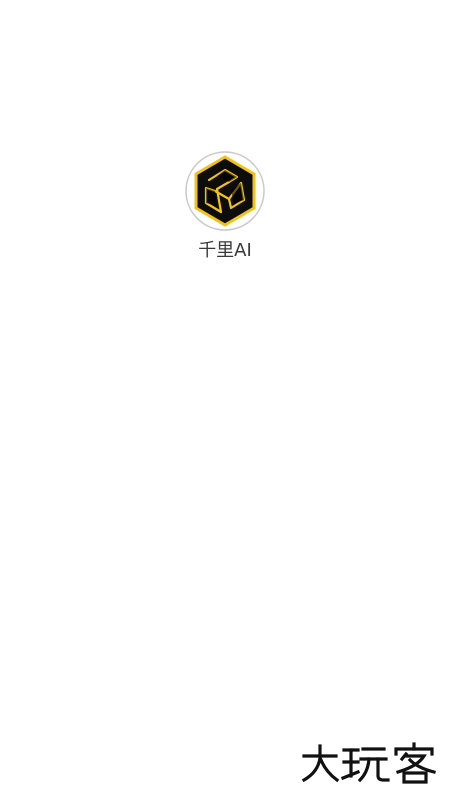 This screenshot has height=800, width=450. I want to click on app-name-label: 千里AI, so click(225, 250).